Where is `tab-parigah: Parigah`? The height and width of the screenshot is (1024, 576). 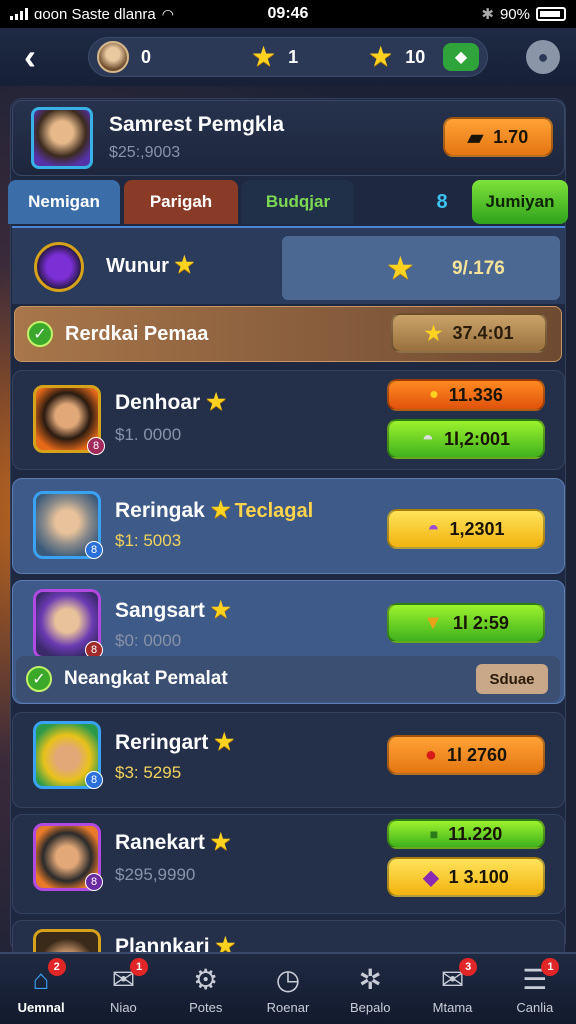
tab-parigah: Parigah is located at coordinates (181, 202).